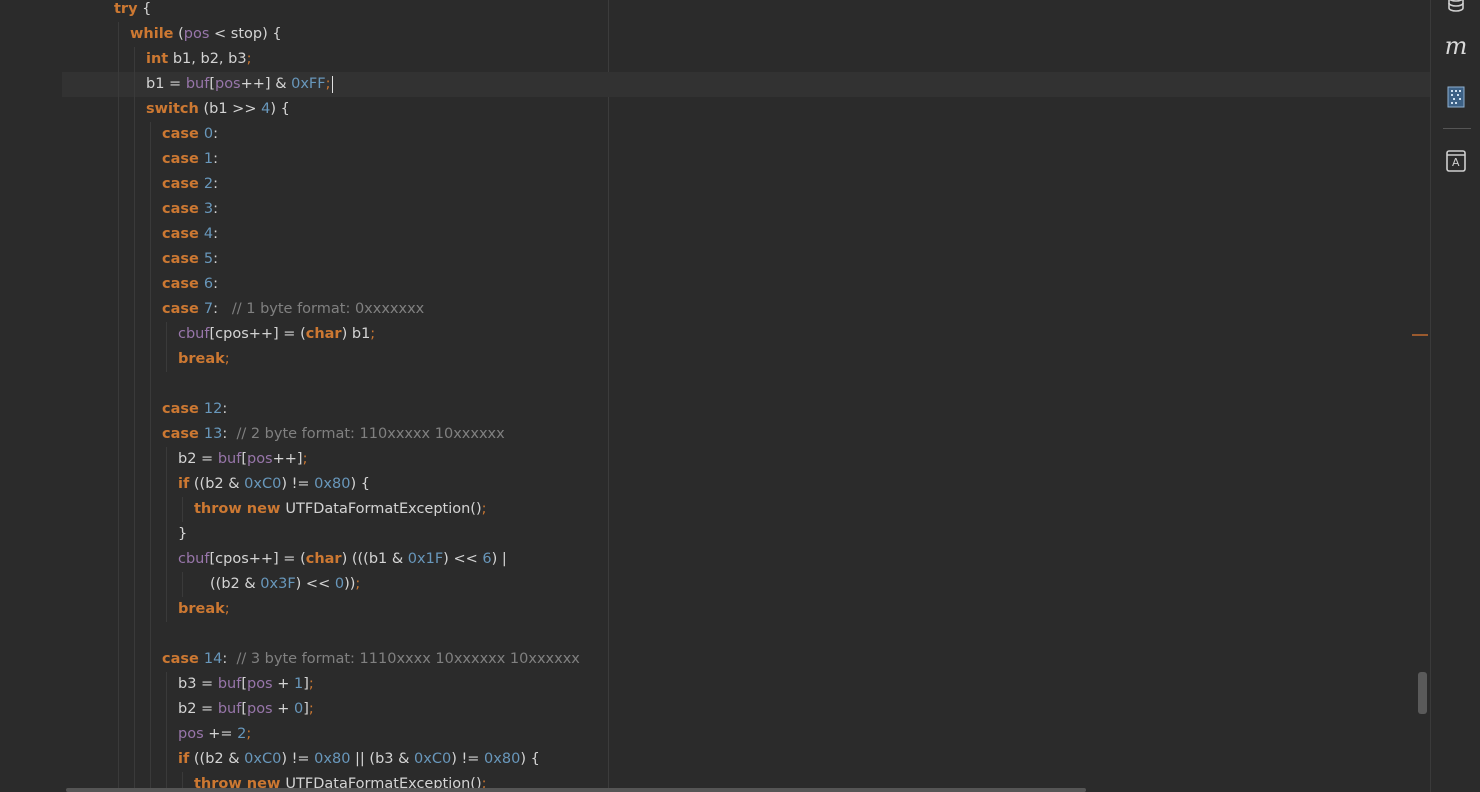  What do you see at coordinates (746, 734) in the screenshot?
I see `code-line: pos += 2;` at bounding box center [746, 734].